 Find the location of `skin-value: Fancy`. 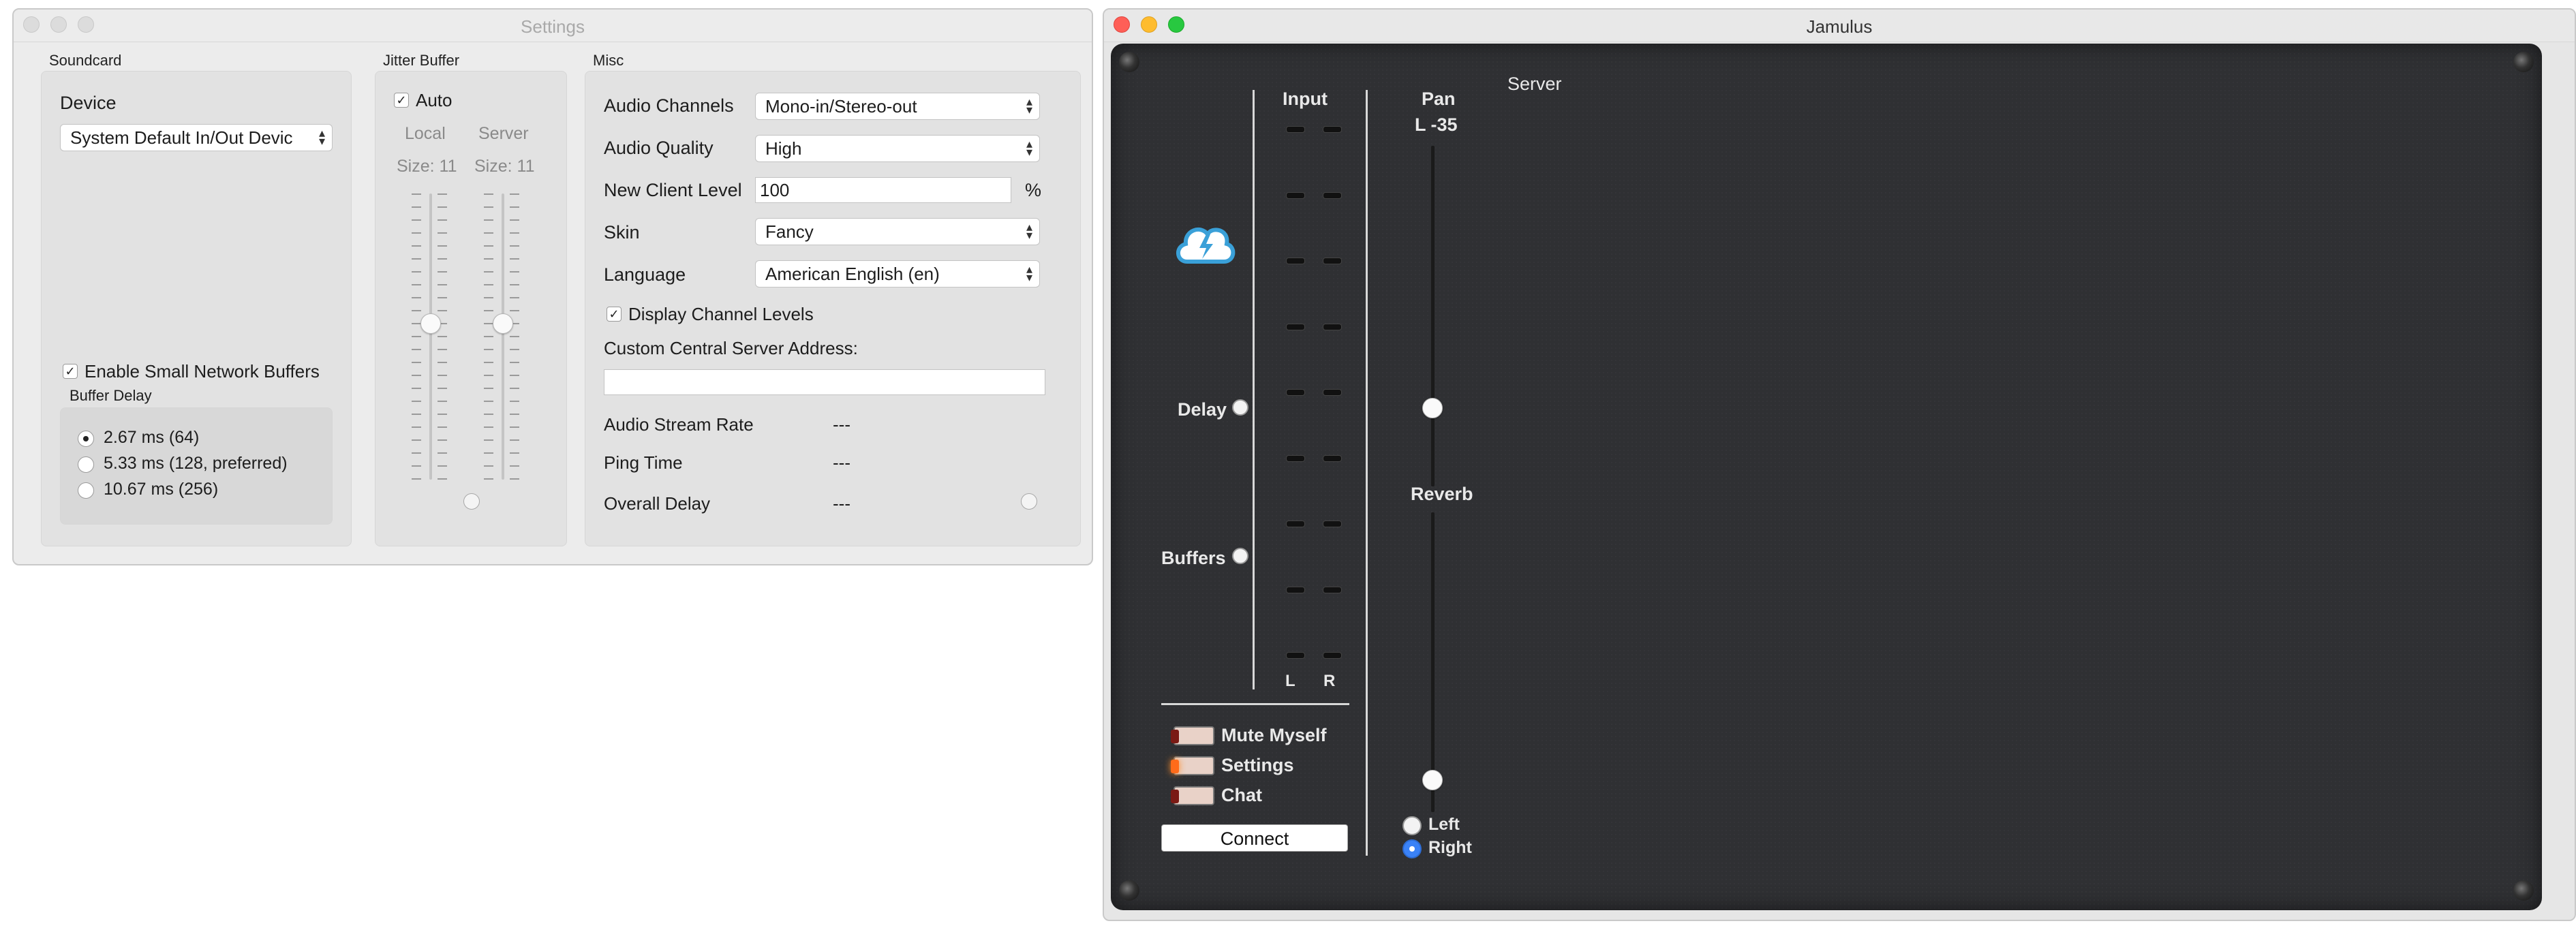

skin-value: Fancy is located at coordinates (789, 231).